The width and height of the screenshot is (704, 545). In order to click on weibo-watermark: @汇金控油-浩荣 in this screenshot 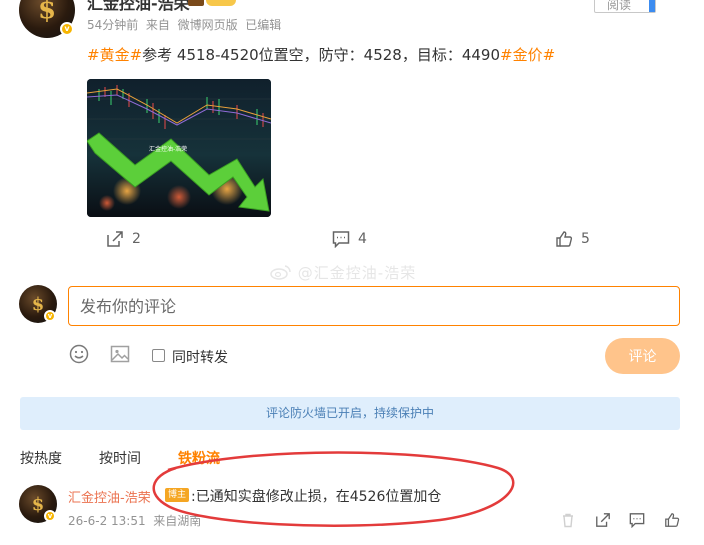, I will do `click(343, 272)`.